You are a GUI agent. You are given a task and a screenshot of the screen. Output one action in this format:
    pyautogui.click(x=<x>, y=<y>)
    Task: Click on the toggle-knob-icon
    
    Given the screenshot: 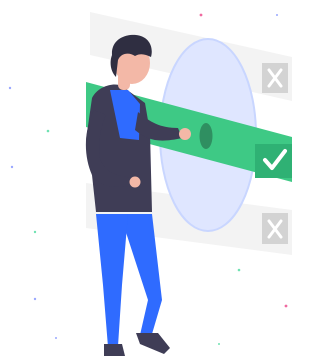 What is the action you would take?
    pyautogui.click(x=206, y=136)
    